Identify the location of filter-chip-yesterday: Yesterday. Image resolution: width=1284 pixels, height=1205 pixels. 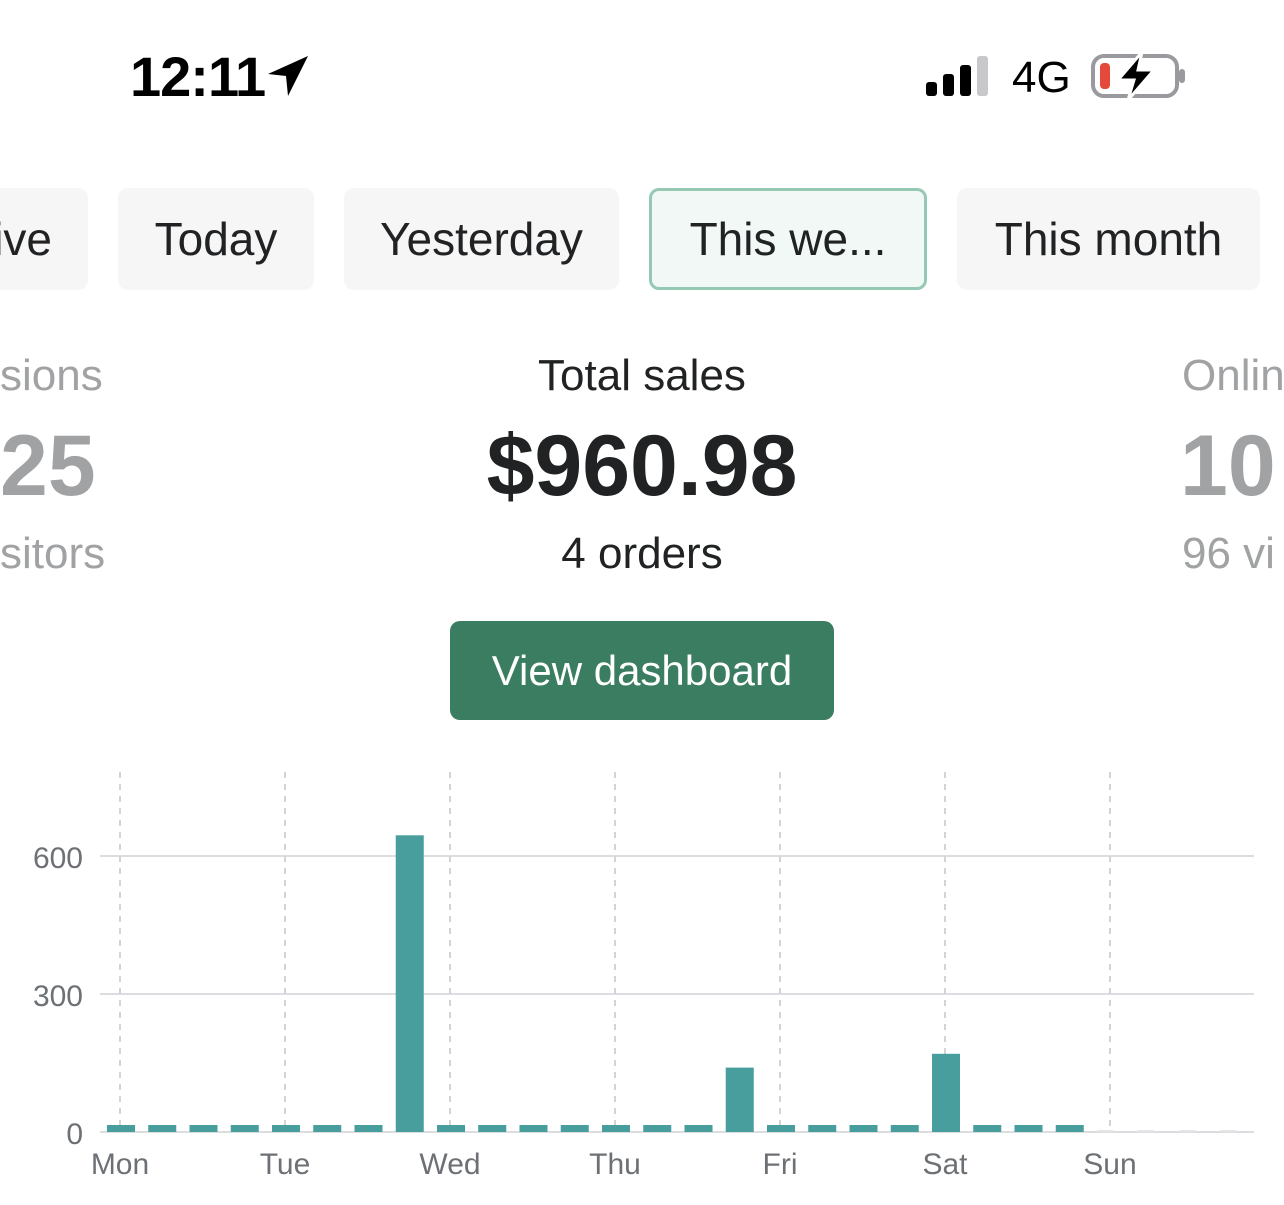
(481, 239).